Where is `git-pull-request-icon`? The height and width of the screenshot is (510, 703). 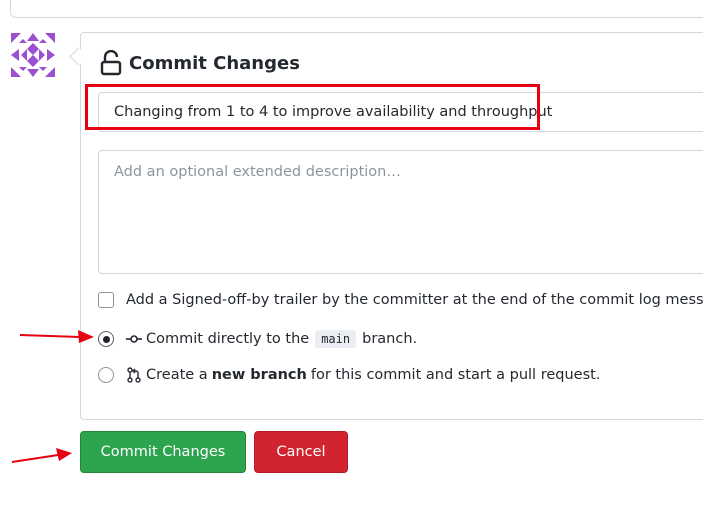 git-pull-request-icon is located at coordinates (134, 375).